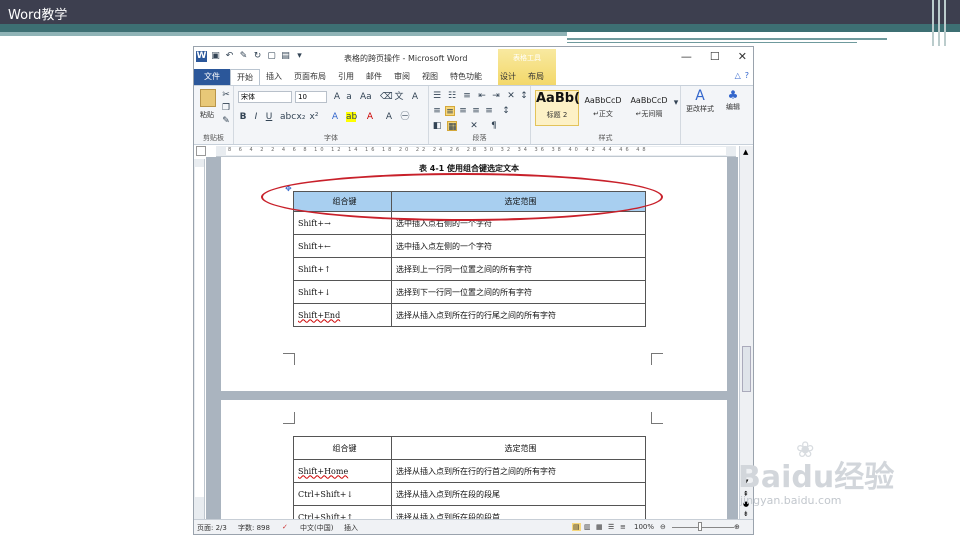 Image resolution: width=960 pixels, height=540 pixels. I want to click on close-button: ✕, so click(742, 56).